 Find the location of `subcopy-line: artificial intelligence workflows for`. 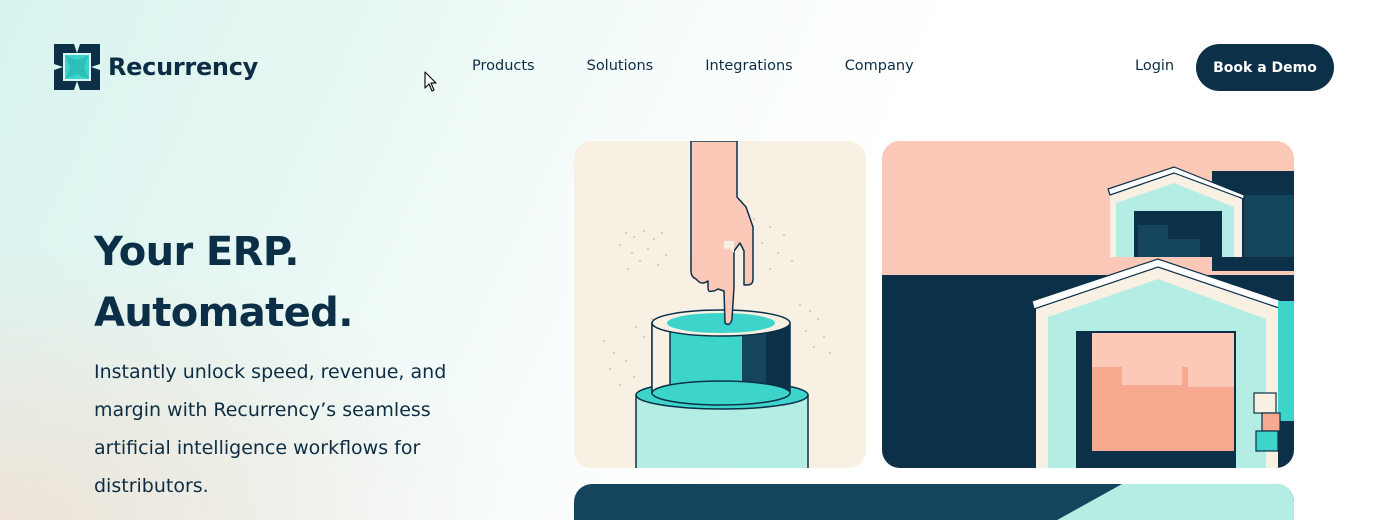

subcopy-line: artificial intelligence workflows for is located at coordinates (257, 448).